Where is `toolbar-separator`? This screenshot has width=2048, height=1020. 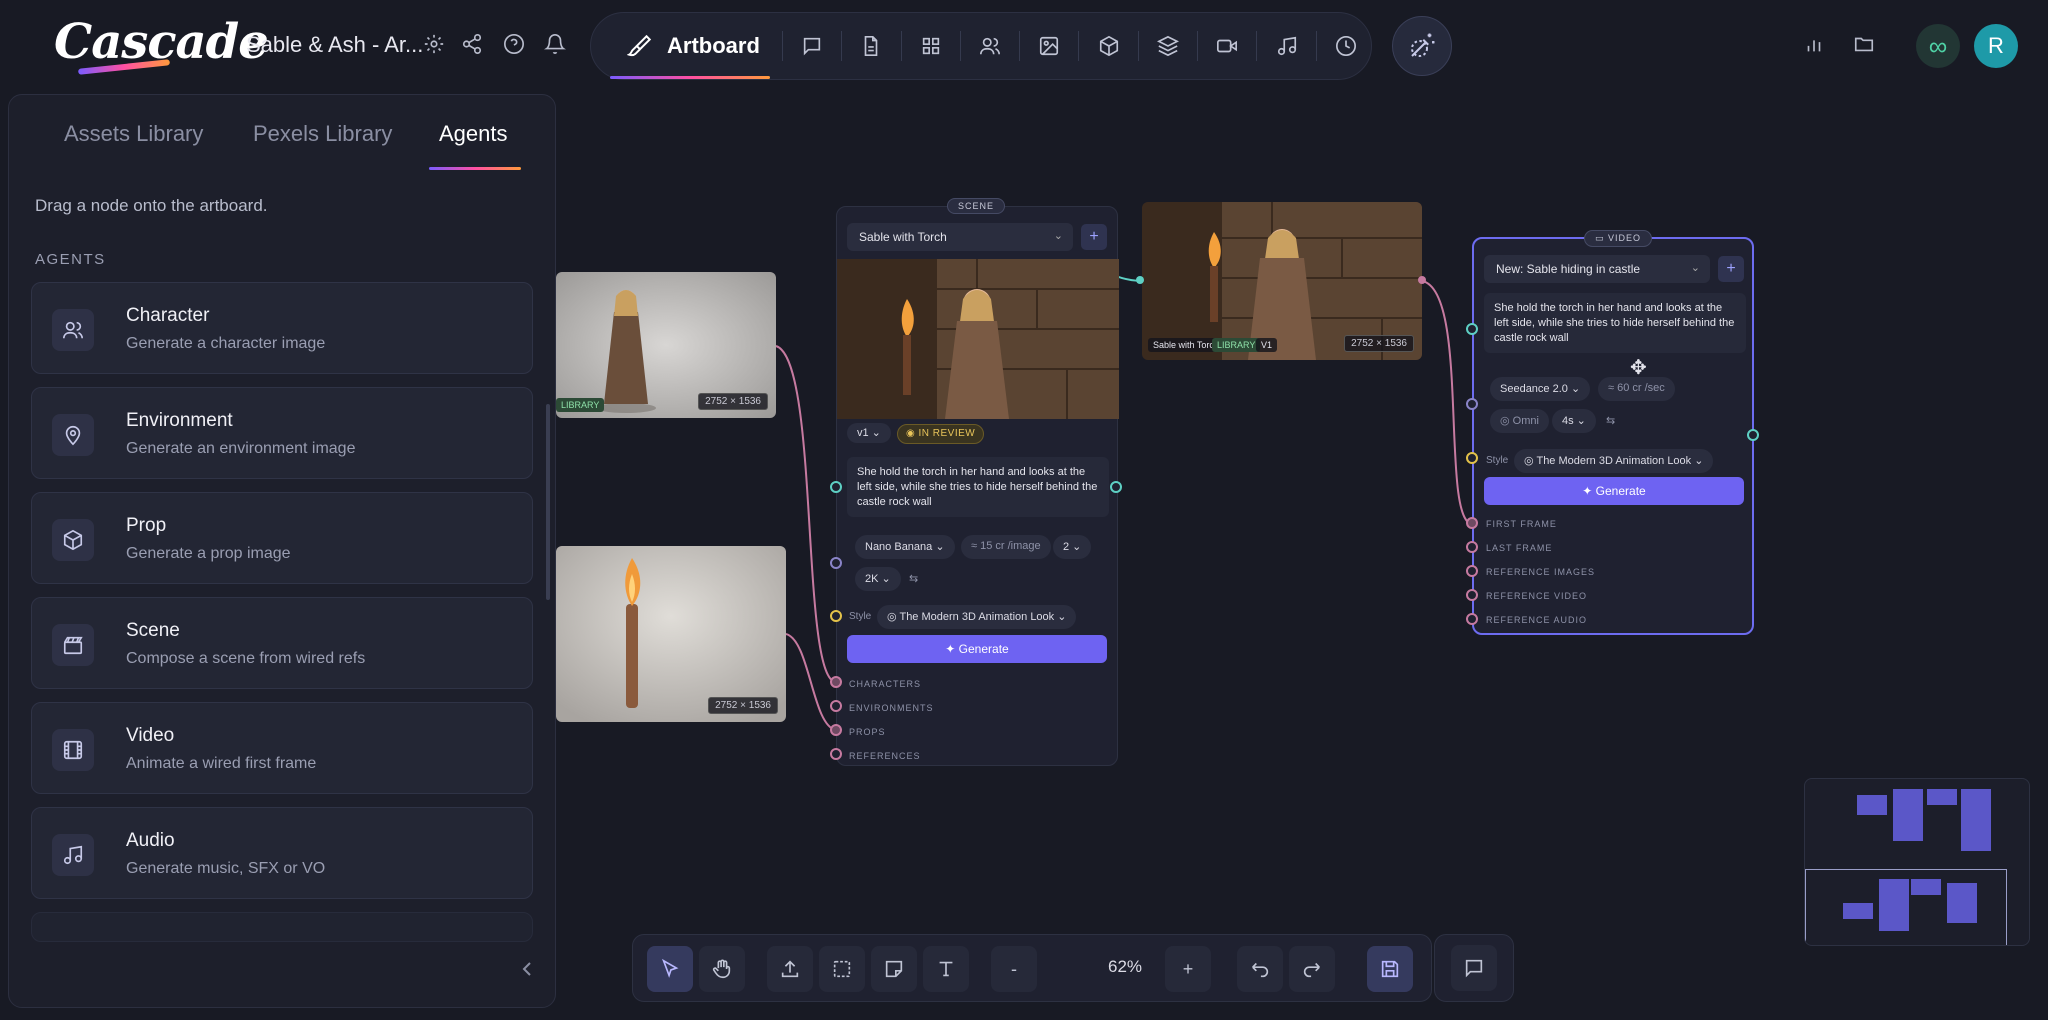 toolbar-separator is located at coordinates (1138, 46).